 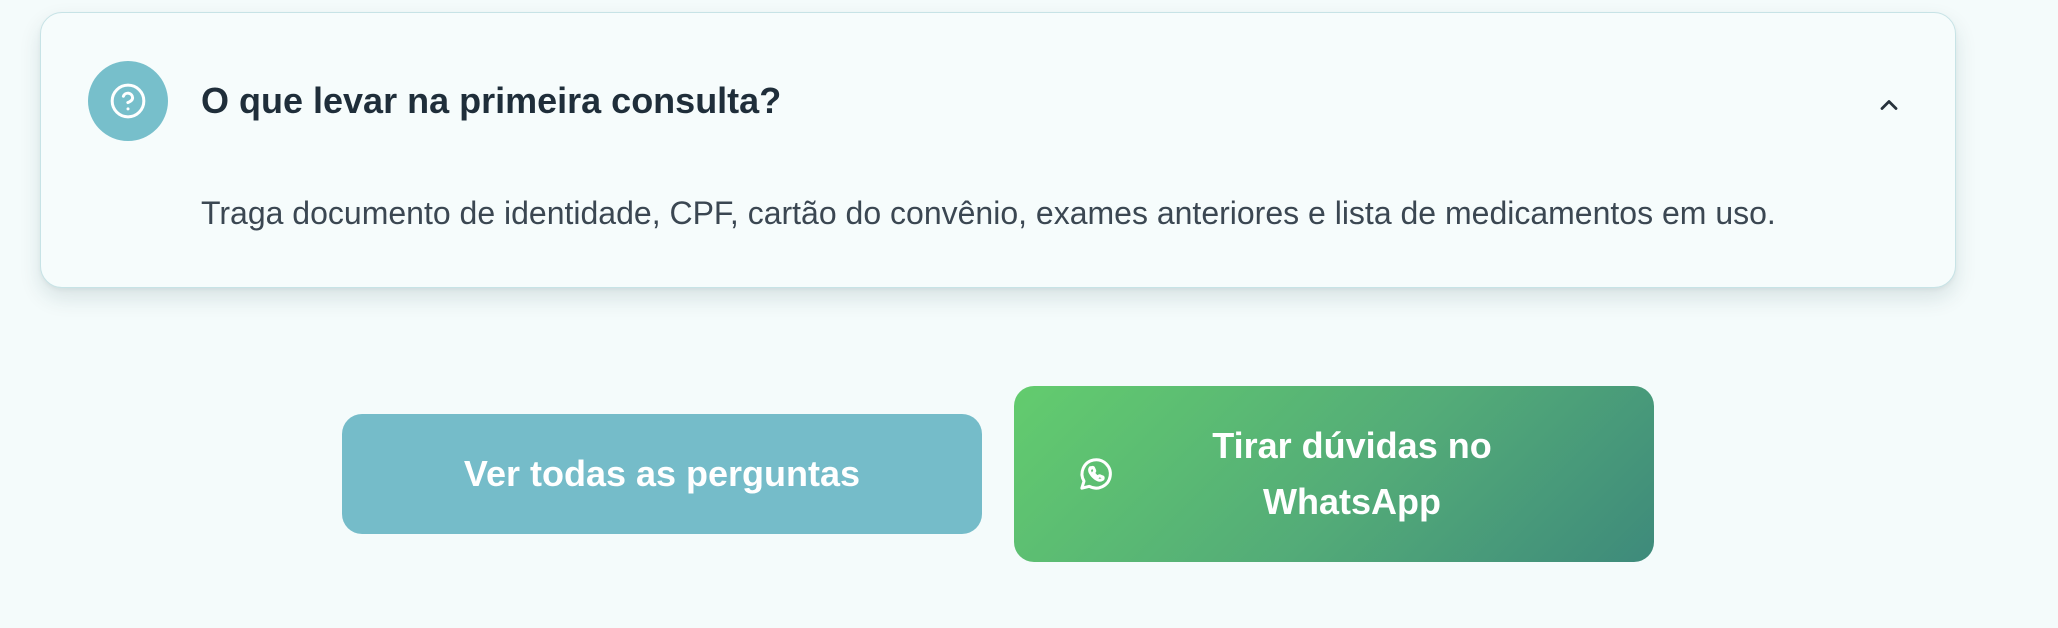 I want to click on all-questions-button: Ver todas as perguntas, so click(x=662, y=474).